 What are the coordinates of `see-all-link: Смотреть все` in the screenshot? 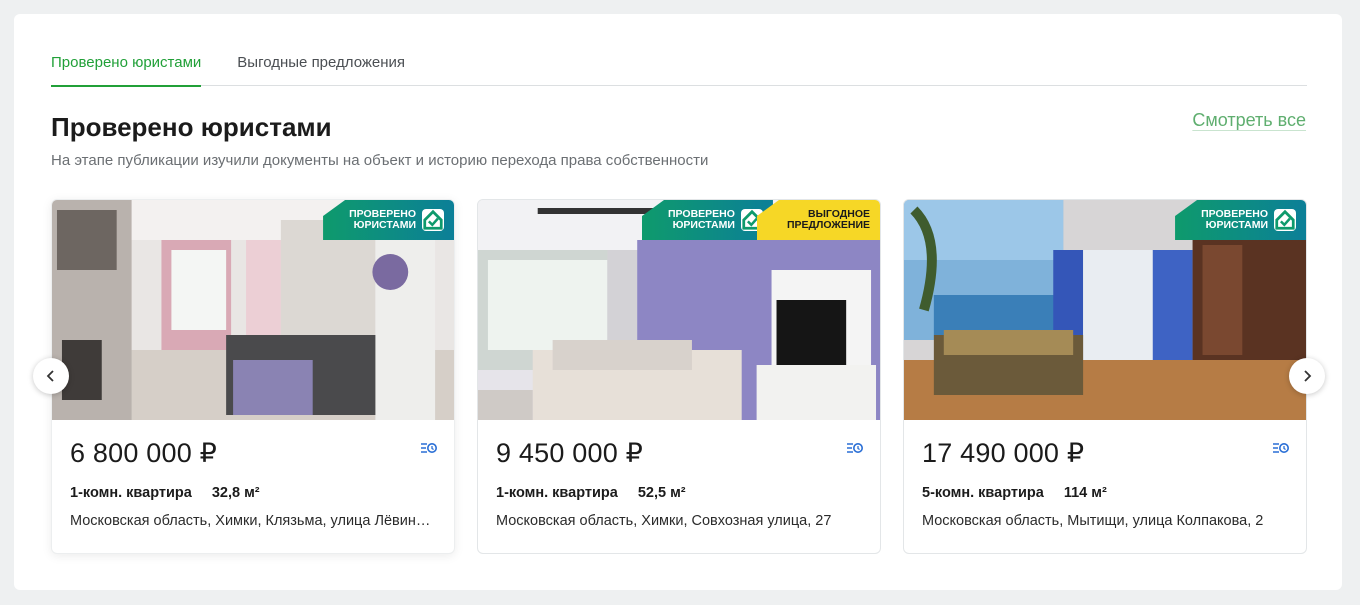 It's located at (1249, 120).